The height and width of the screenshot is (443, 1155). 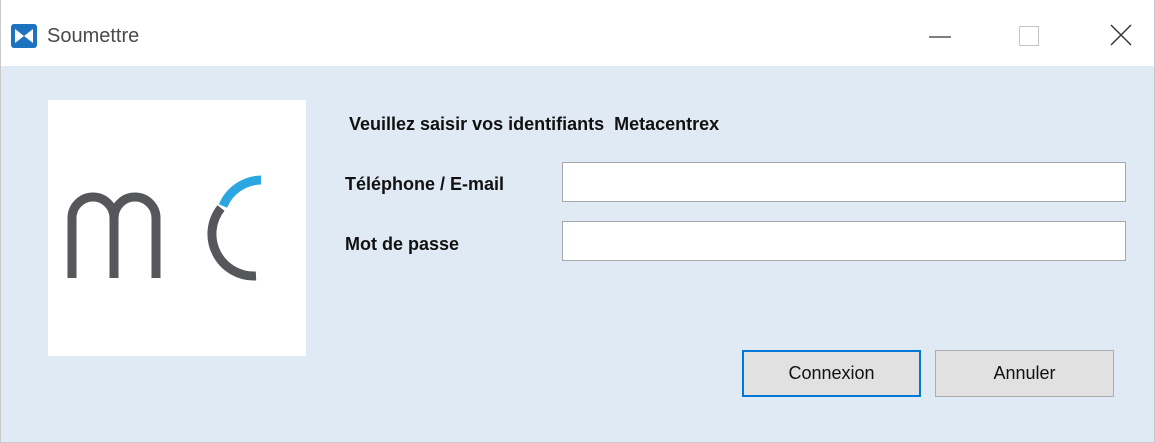 I want to click on minimize-button, so click(x=940, y=36).